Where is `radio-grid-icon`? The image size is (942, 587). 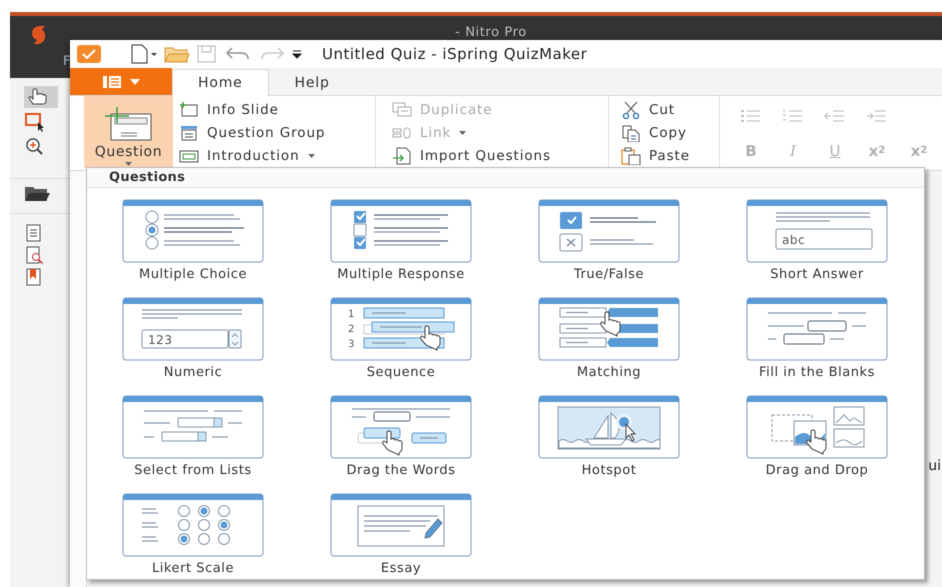
radio-grid-icon is located at coordinates (193, 525).